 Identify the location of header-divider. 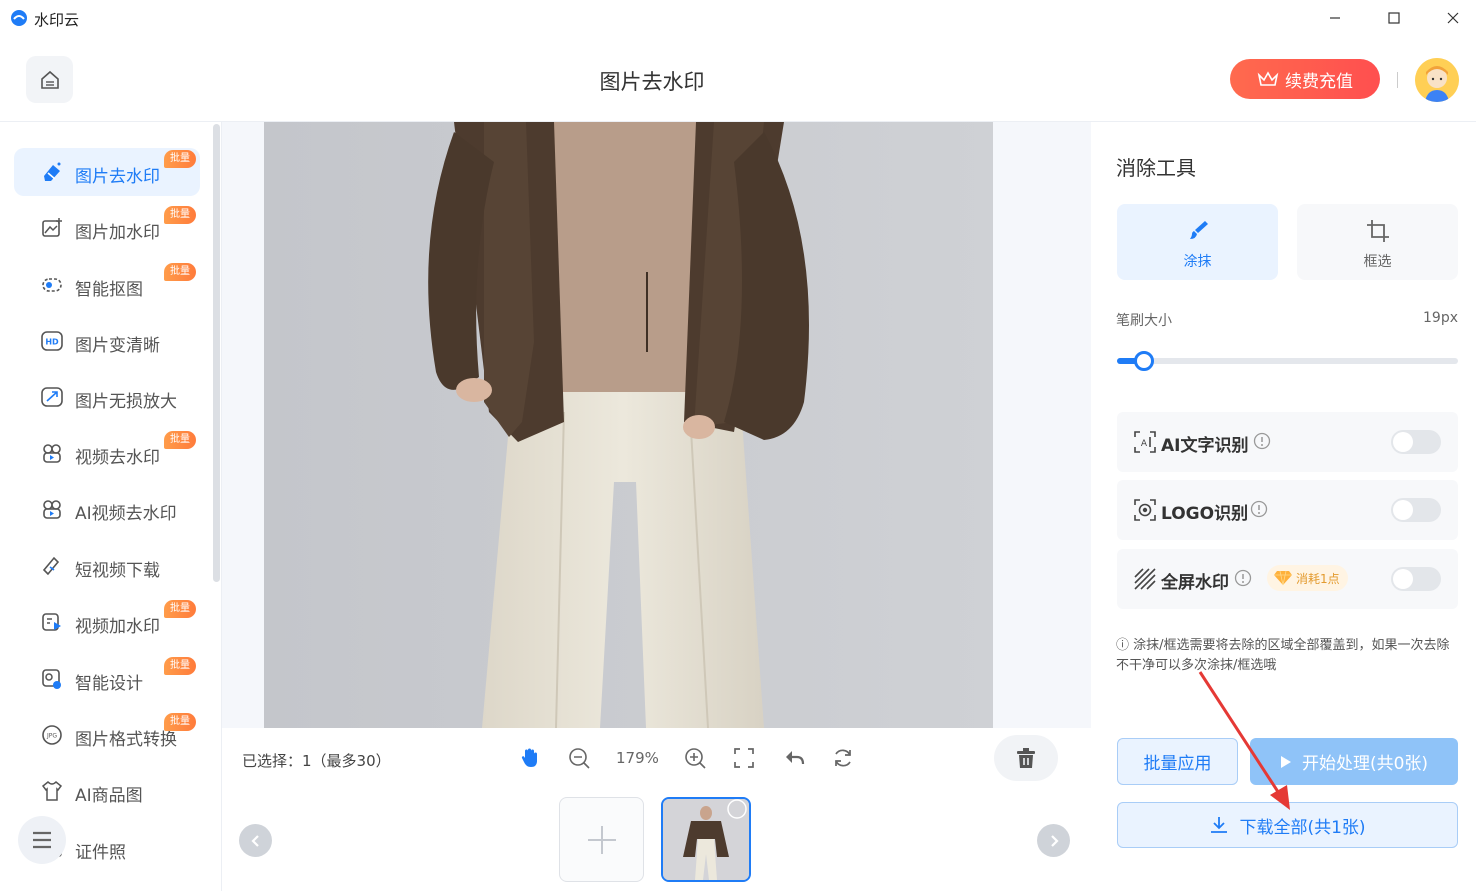
(1397, 80).